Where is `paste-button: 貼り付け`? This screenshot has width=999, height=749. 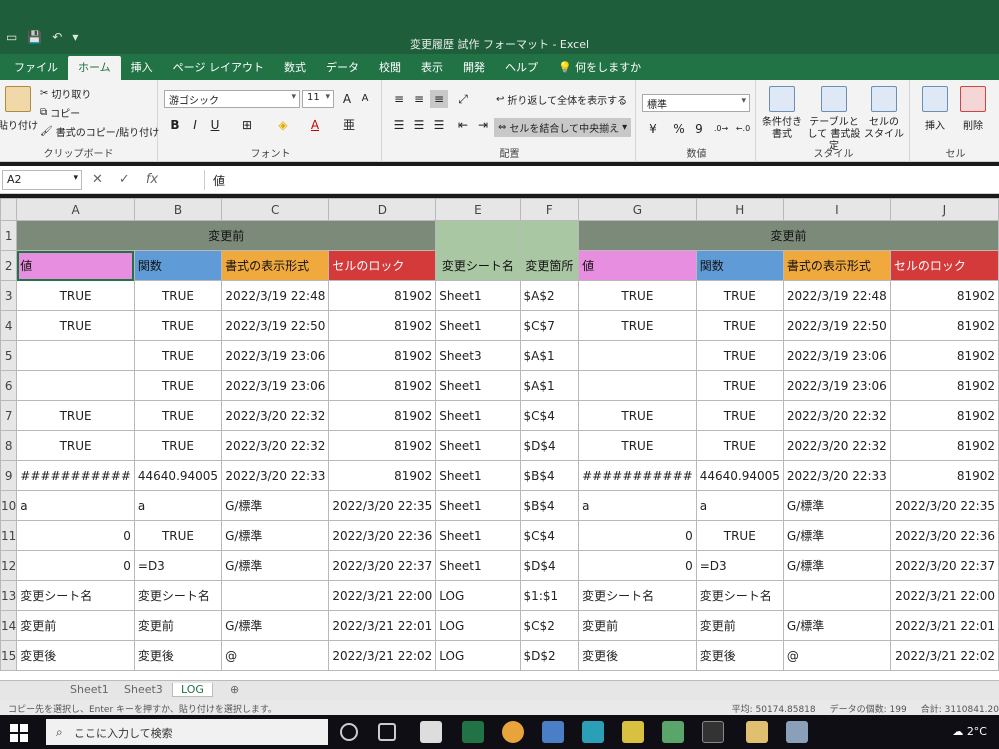
paste-button: 貼り付け is located at coordinates (19, 109).